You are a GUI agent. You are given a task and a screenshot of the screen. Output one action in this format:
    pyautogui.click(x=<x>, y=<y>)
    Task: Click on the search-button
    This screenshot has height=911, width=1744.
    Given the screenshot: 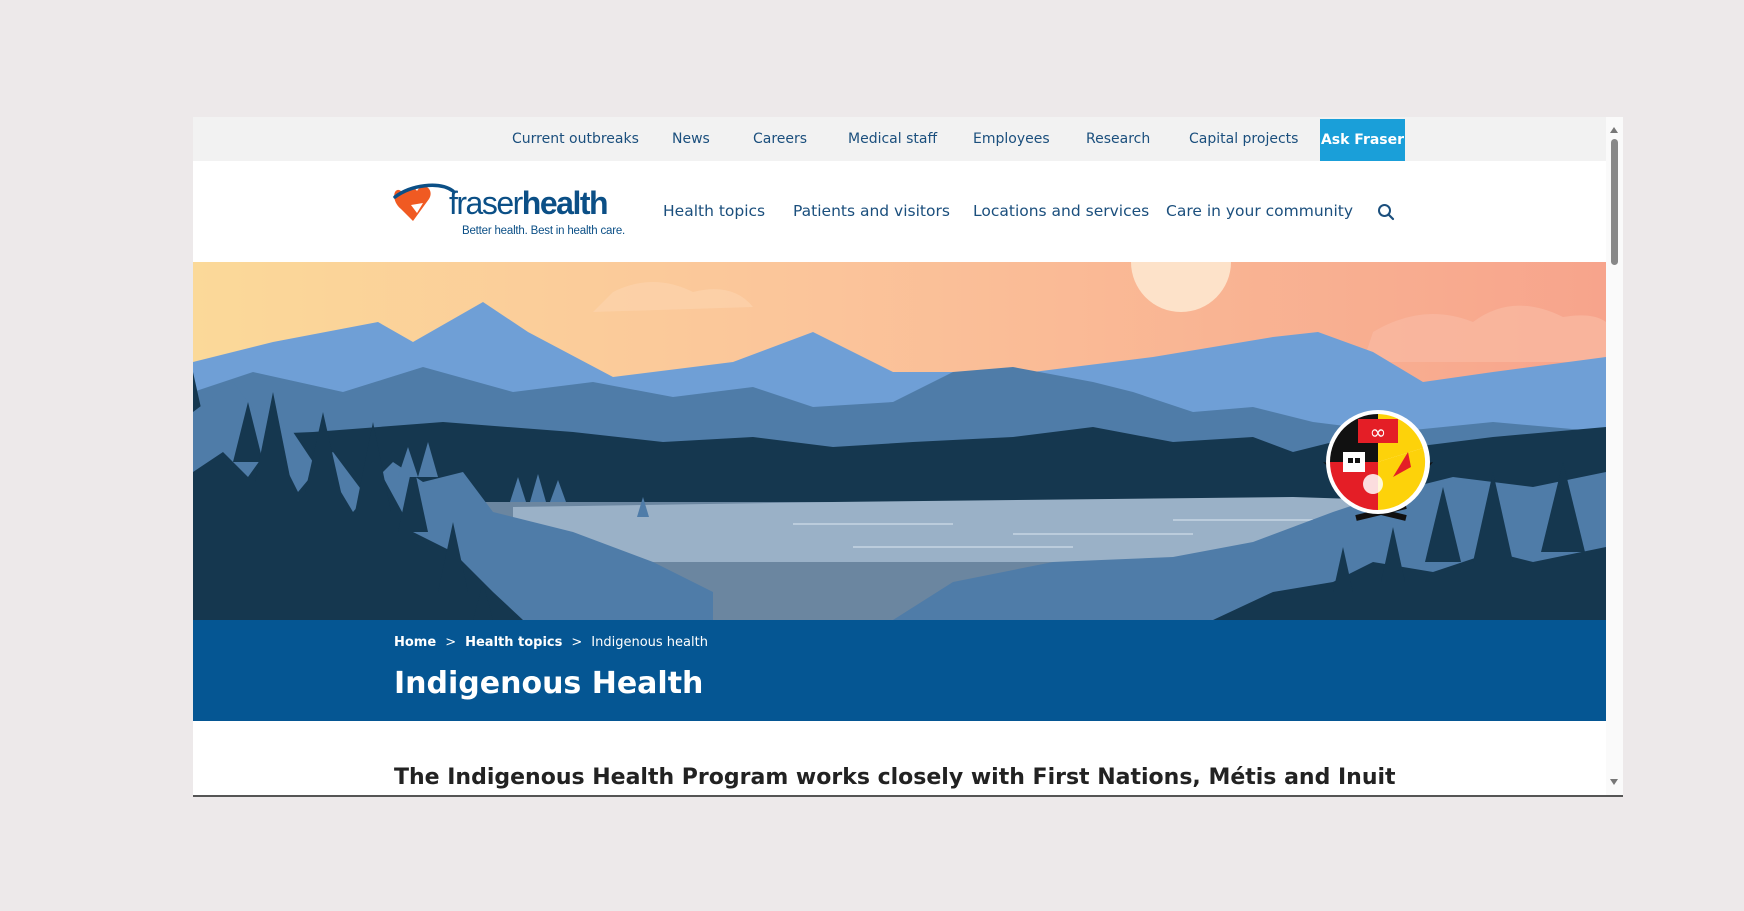 What is the action you would take?
    pyautogui.click(x=1386, y=212)
    